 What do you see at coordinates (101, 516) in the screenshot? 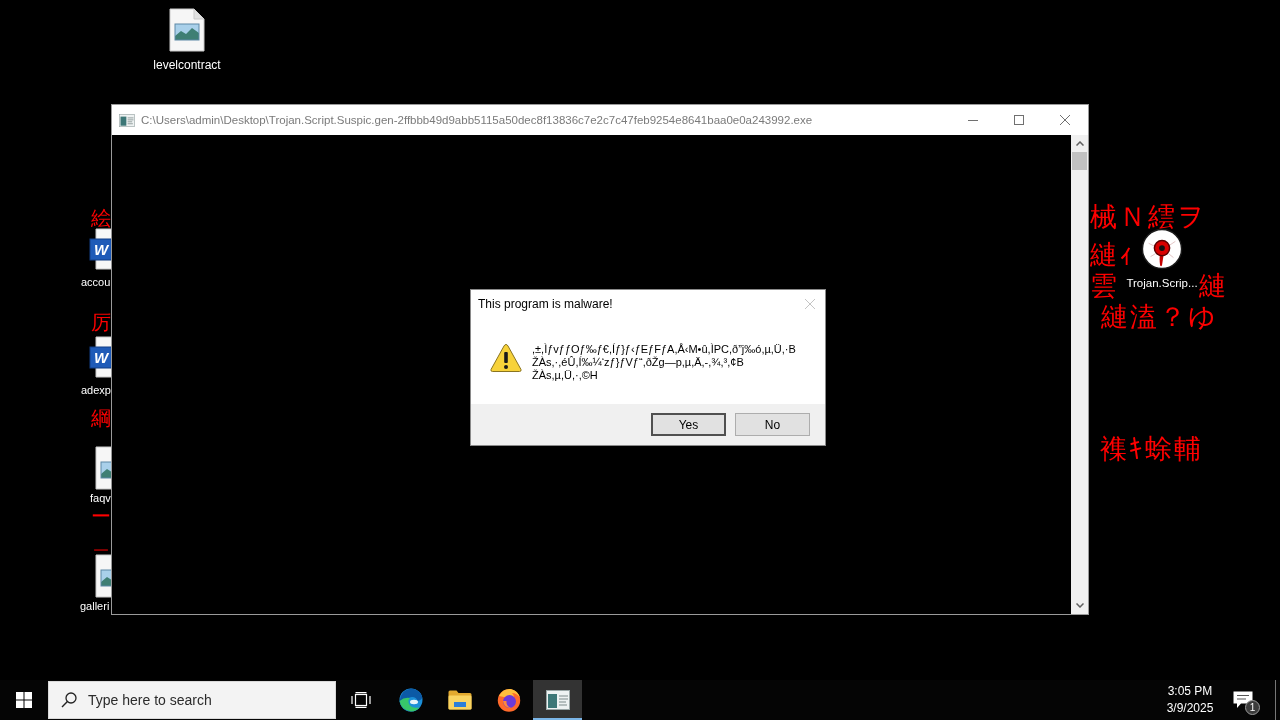
I see `wallpaper-text: ー` at bounding box center [101, 516].